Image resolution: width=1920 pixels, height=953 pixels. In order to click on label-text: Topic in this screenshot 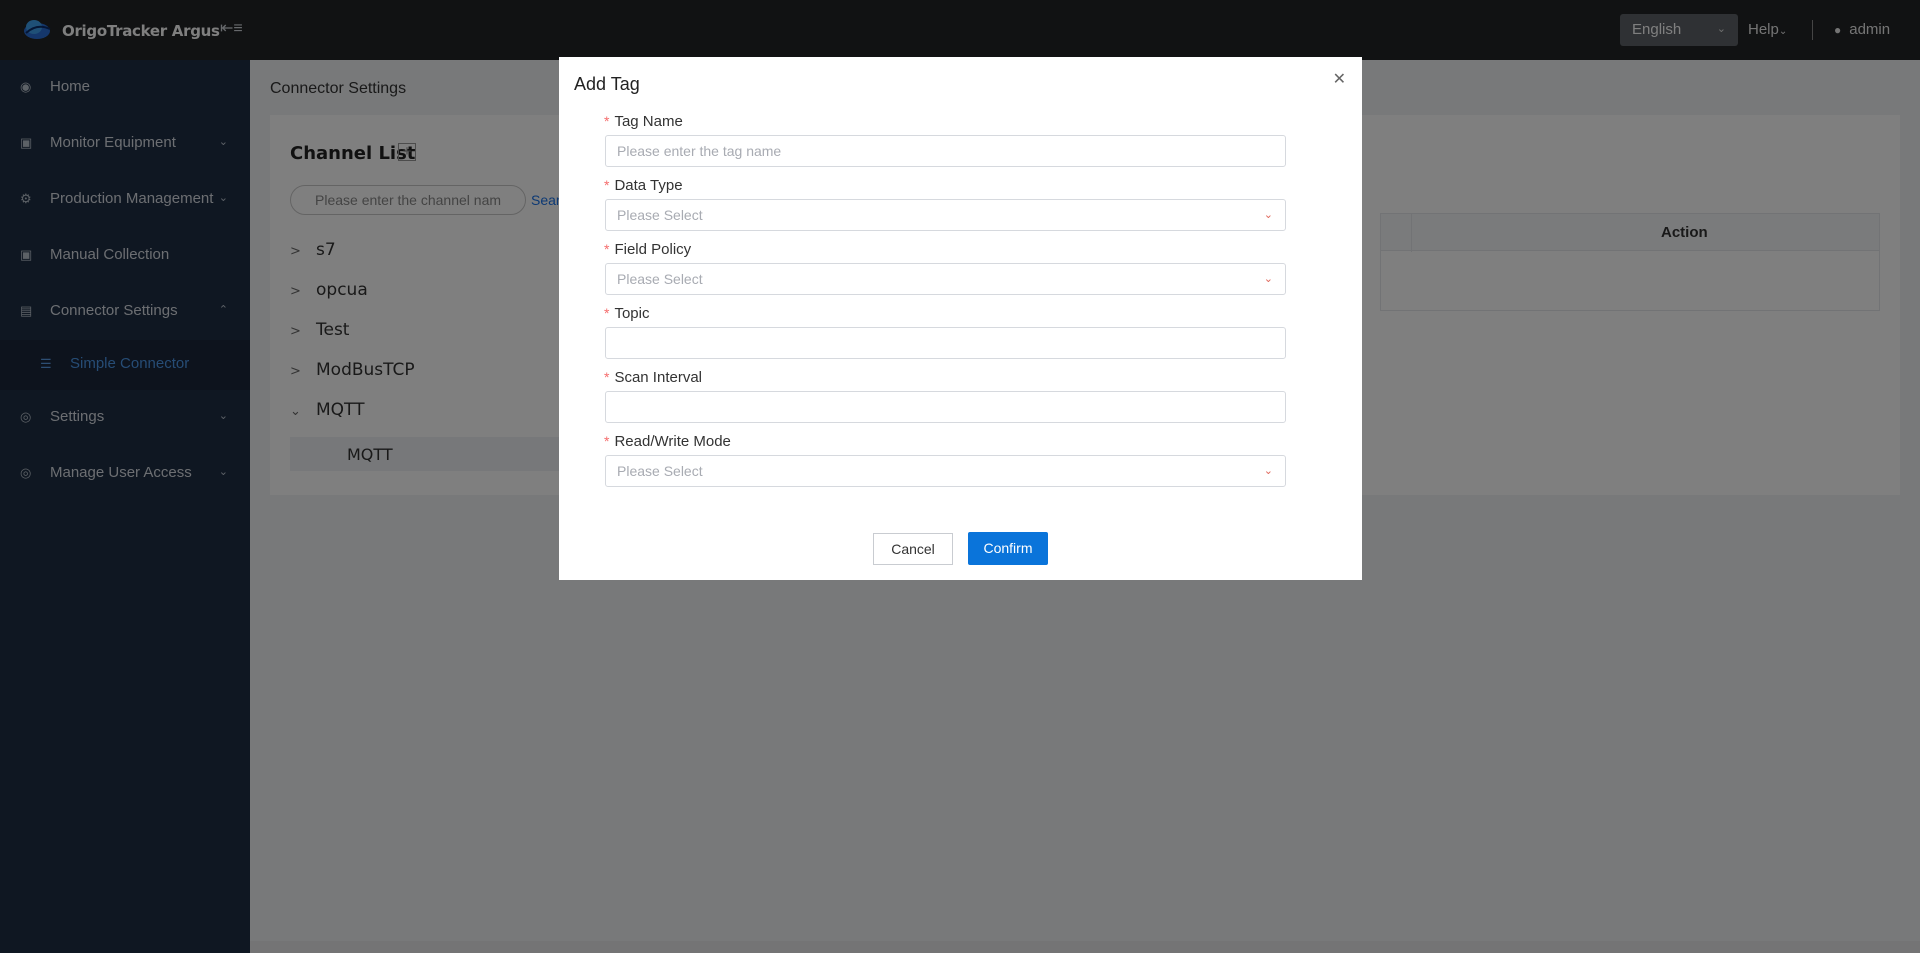, I will do `click(632, 313)`.